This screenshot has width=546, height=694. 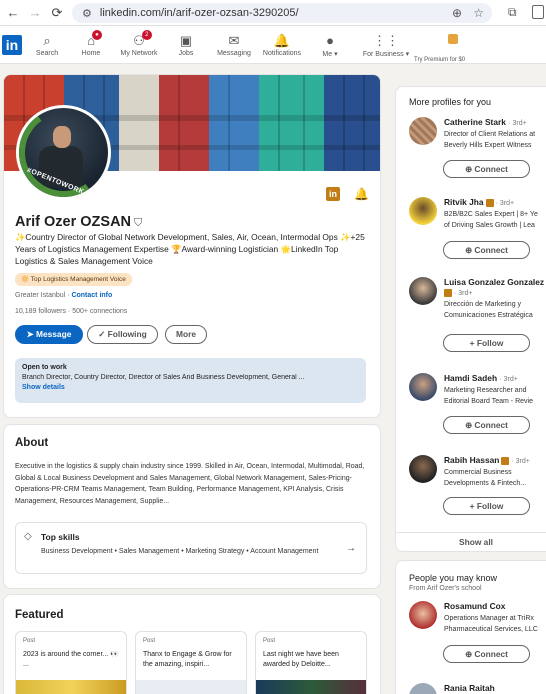 I want to click on person-line2: Beverly Hills Expert Witness, so click(x=488, y=145).